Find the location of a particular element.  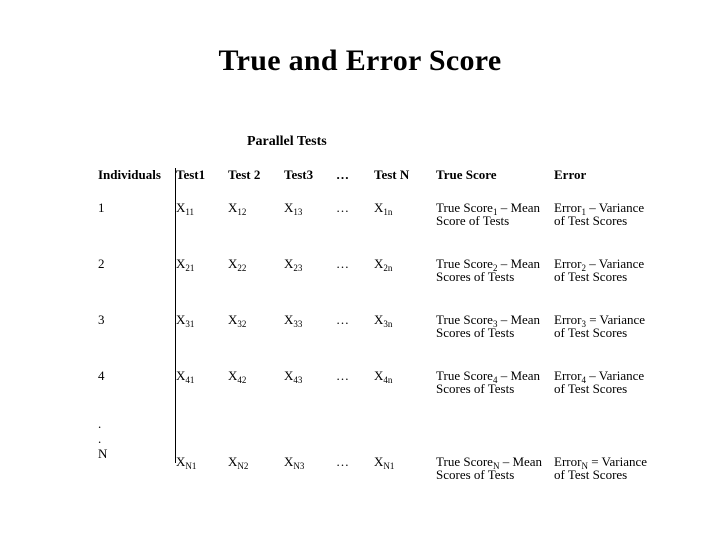

page-title: True and Error Score is located at coordinates (360, 60).